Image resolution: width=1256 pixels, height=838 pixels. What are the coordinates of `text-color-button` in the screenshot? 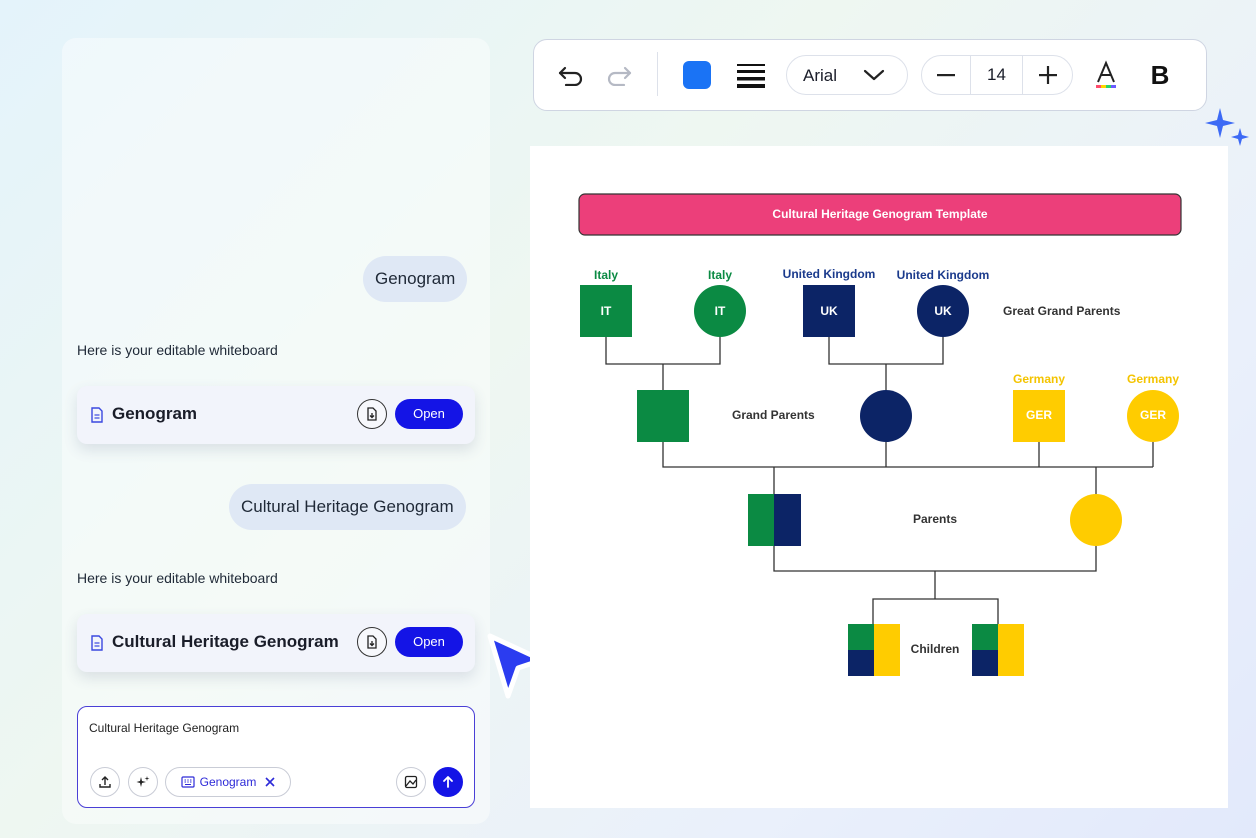 It's located at (1106, 75).